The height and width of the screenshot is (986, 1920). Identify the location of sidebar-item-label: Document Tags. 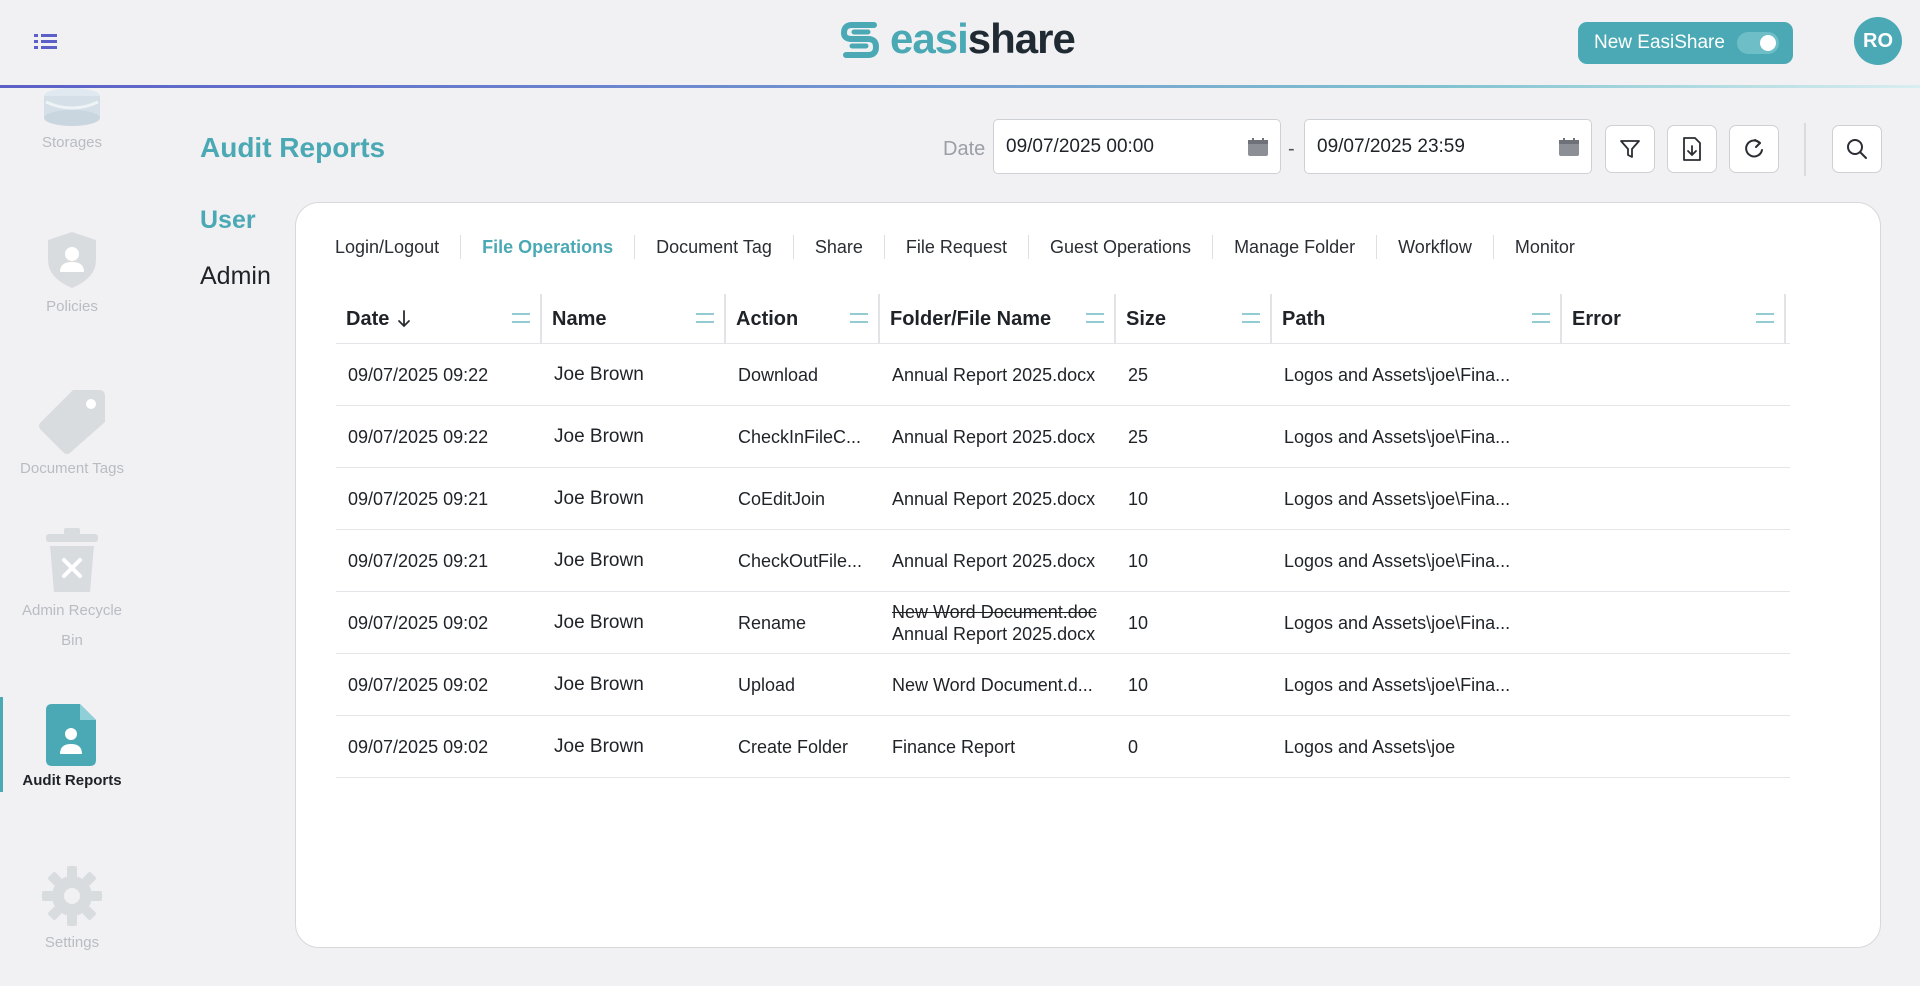
(72, 468).